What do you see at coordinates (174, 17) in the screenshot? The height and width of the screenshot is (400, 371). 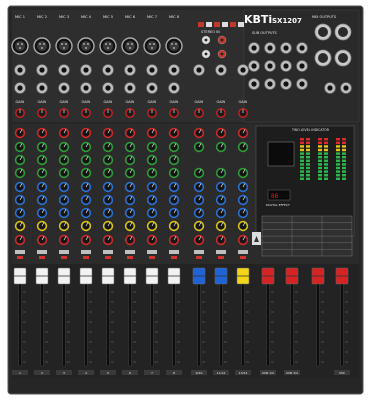 I see `mic-label: MIC 8` at bounding box center [174, 17].